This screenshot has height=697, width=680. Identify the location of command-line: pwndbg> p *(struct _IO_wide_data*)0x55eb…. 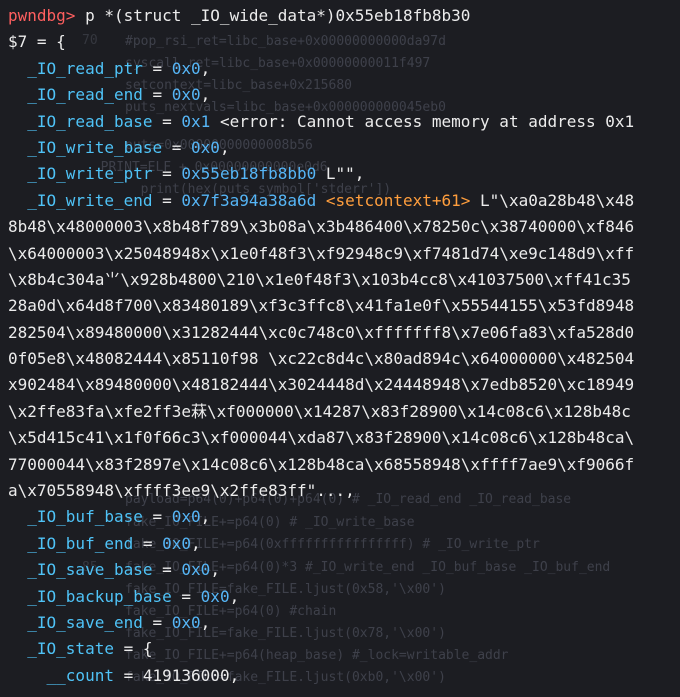
(344, 16).